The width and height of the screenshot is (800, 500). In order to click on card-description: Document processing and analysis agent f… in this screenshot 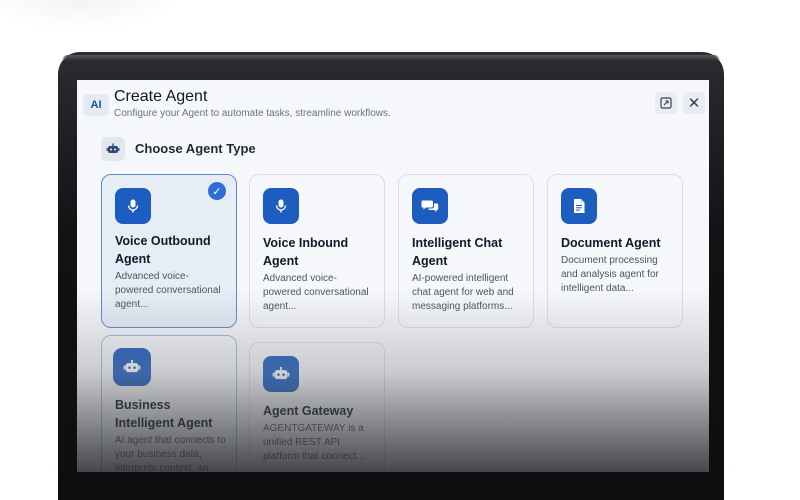, I will do `click(610, 274)`.